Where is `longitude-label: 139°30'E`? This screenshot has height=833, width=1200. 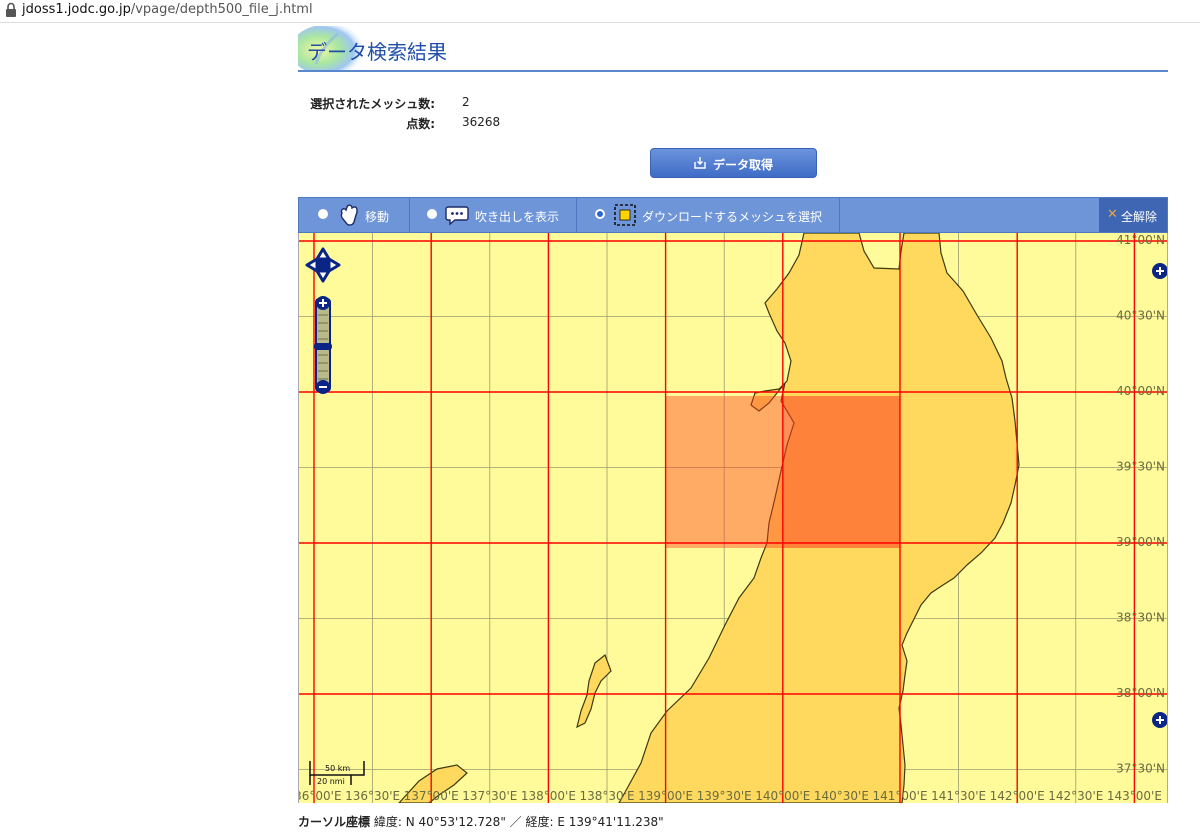
longitude-label: 139°30'E is located at coordinates (724, 796).